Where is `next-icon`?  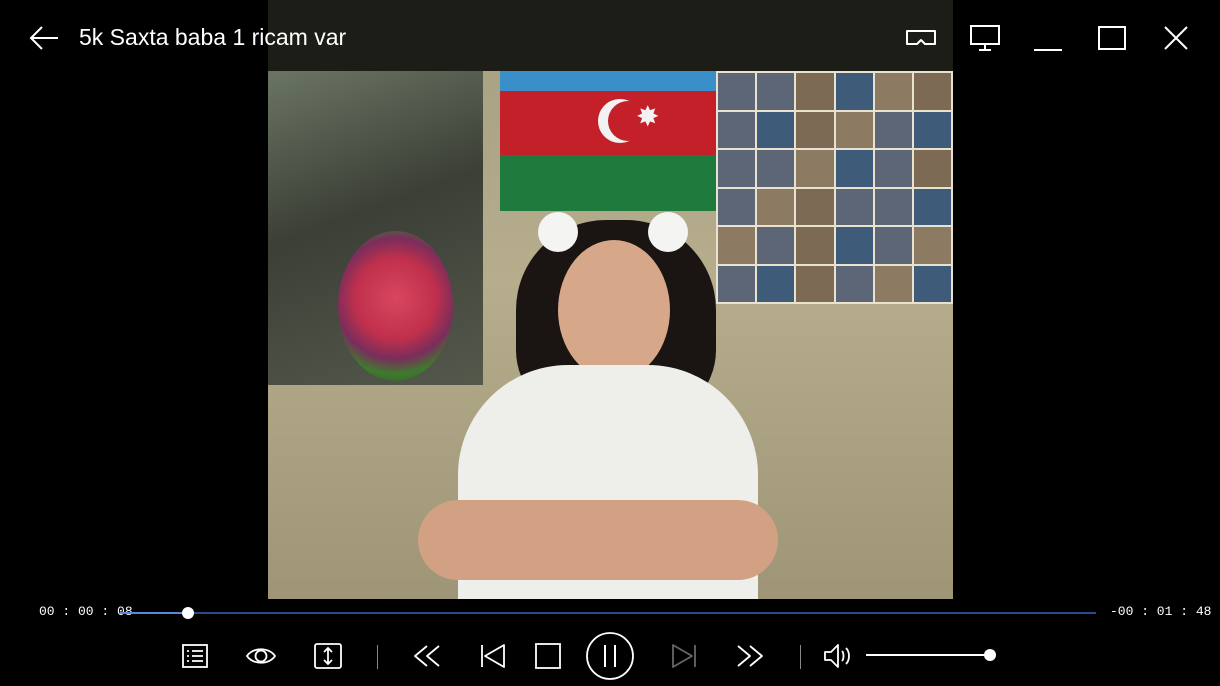 next-icon is located at coordinates (684, 656).